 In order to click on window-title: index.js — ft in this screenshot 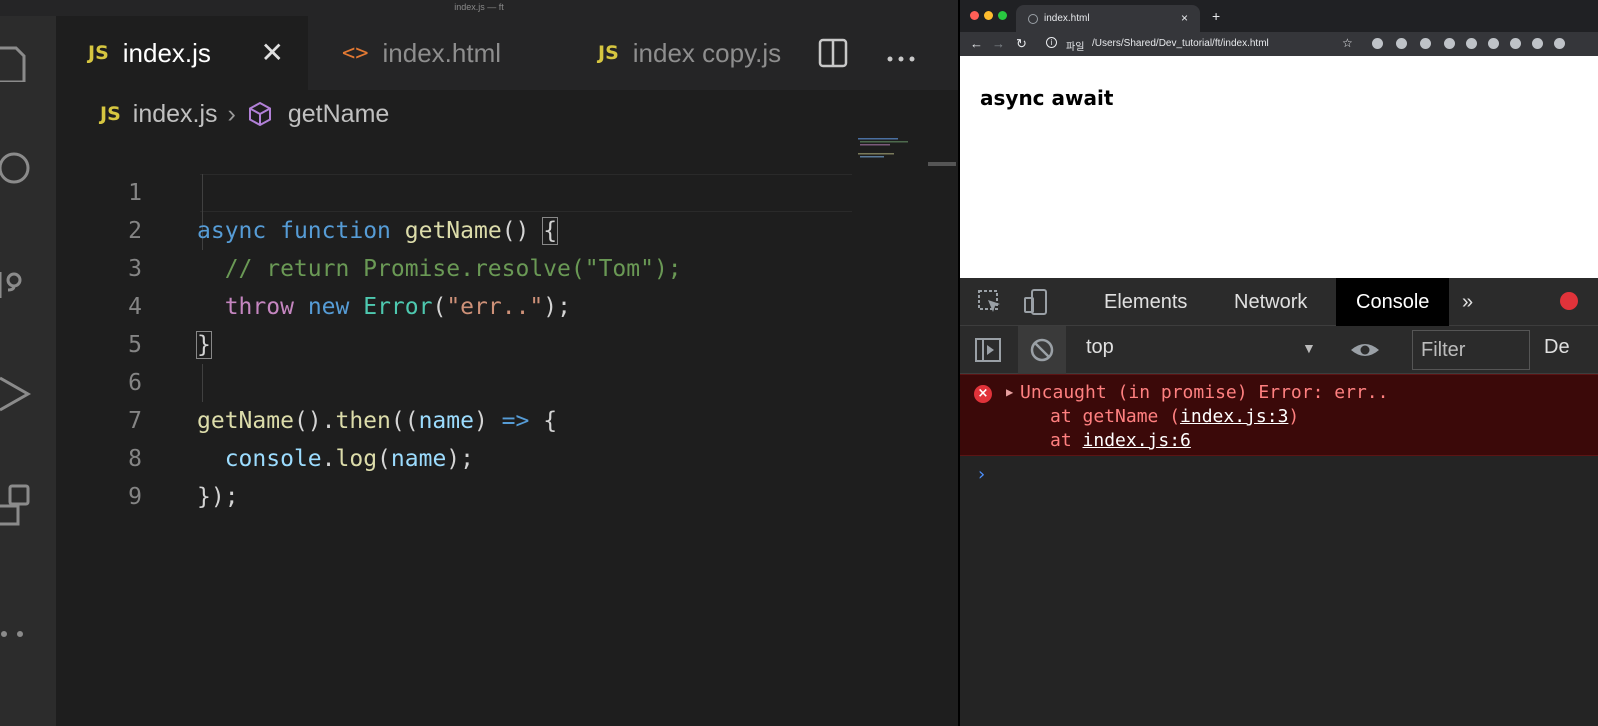, I will do `click(479, 7)`.